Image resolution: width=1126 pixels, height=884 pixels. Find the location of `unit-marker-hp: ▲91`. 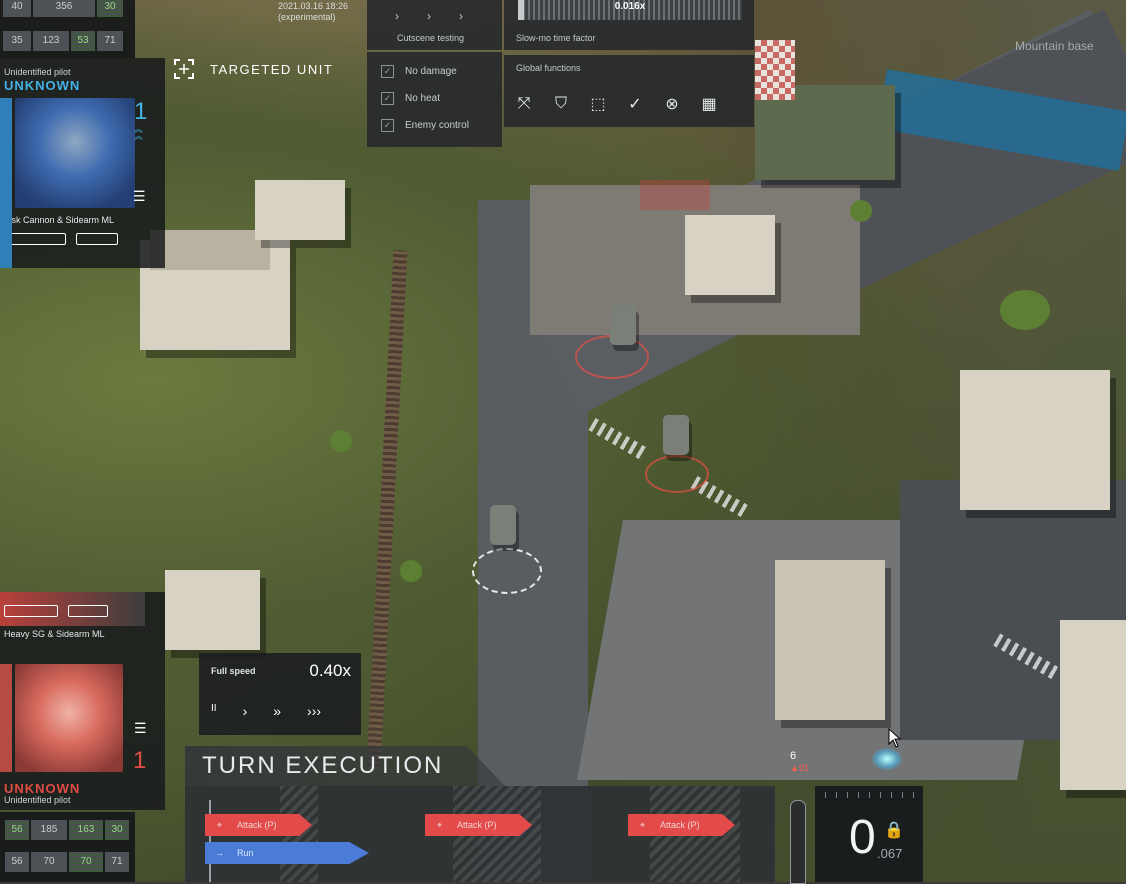

unit-marker-hp: ▲91 is located at coordinates (799, 768).